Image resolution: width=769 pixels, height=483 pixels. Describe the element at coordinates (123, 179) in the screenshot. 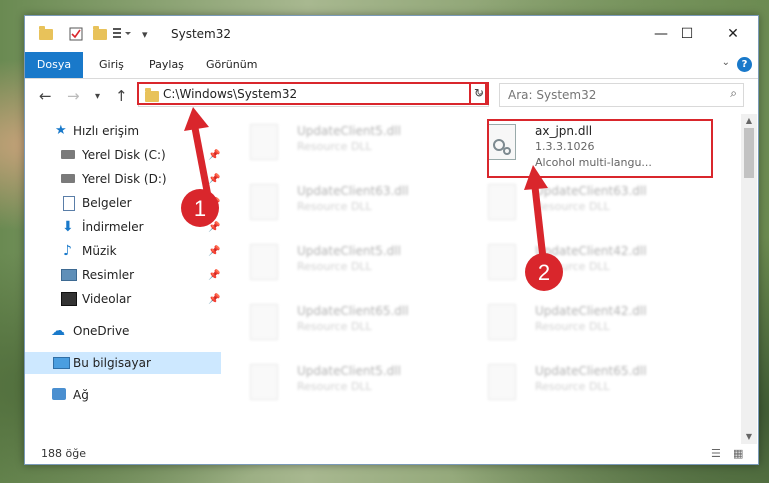

I see `sidebar-item-local-disk-d: Yerel Disk (D:) 📌` at that location.